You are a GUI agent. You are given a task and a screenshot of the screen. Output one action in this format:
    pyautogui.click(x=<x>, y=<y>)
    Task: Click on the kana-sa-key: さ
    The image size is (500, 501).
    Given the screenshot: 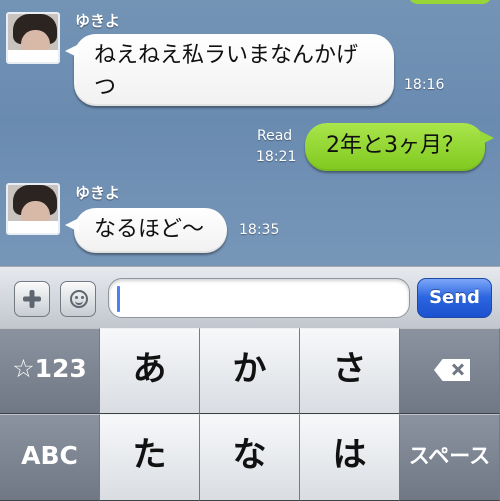 What is the action you would take?
    pyautogui.click(x=350, y=371)
    